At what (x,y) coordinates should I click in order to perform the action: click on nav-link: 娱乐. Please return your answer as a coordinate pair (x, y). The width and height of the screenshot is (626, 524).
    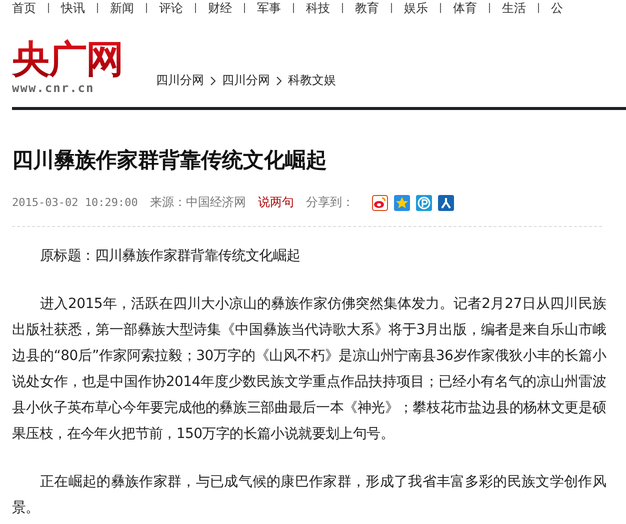
    Looking at the image, I should click on (416, 7).